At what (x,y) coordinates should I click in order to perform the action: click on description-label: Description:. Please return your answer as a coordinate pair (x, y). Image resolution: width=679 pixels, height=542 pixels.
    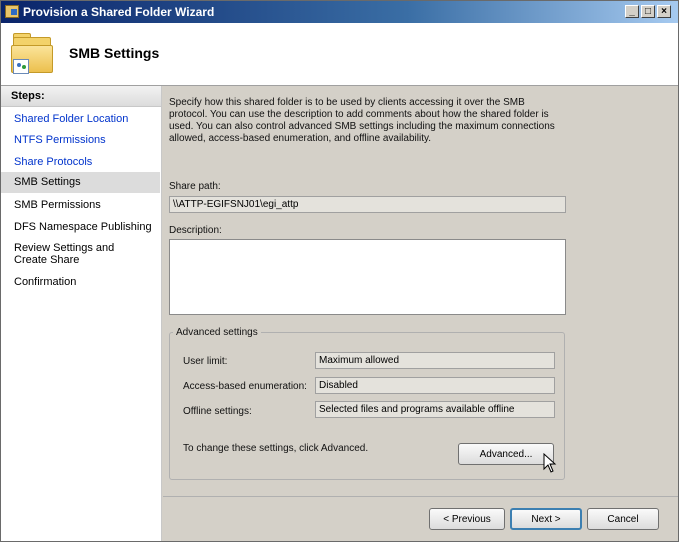
    Looking at the image, I should click on (195, 230).